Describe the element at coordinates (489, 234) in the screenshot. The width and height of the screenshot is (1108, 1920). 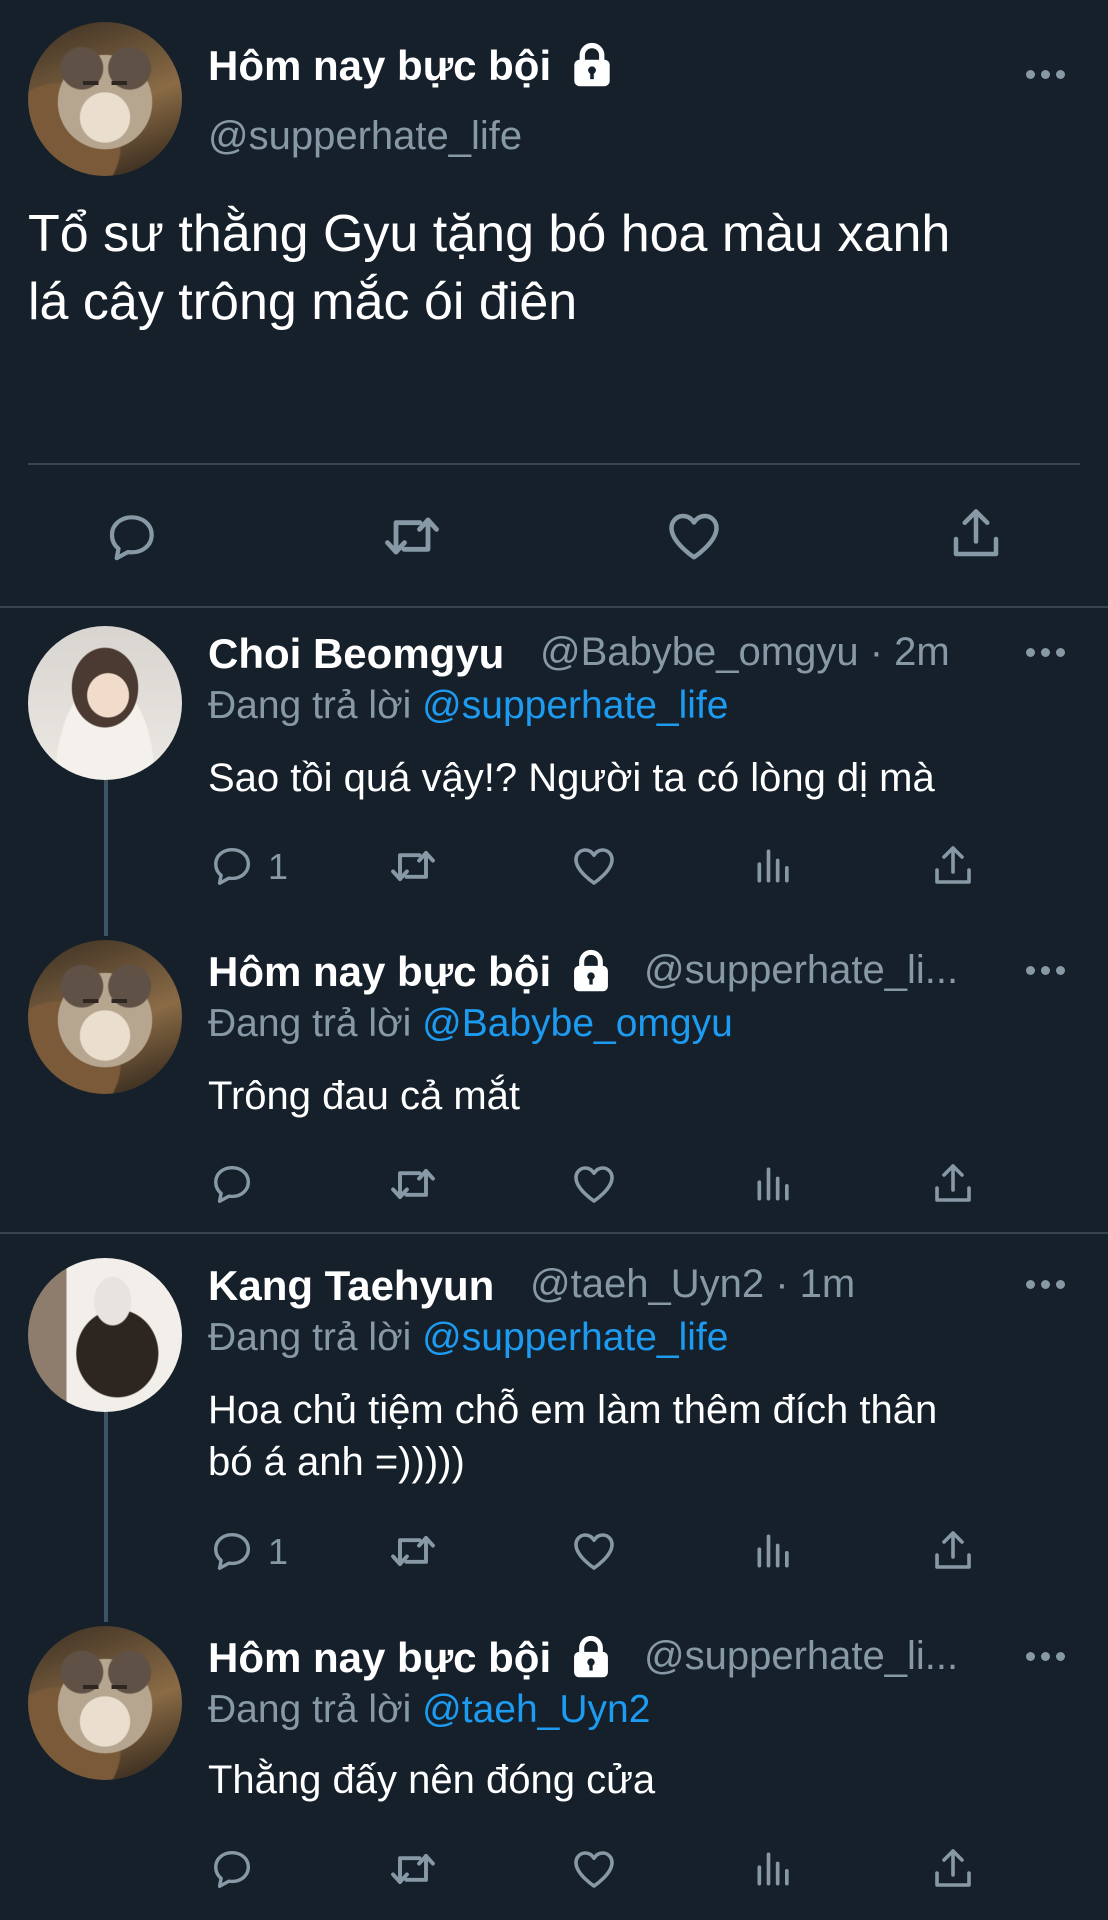
I see `tweet-text-line: Tổ sư thằng Gyu tặng bó hoa màu xanh` at that location.